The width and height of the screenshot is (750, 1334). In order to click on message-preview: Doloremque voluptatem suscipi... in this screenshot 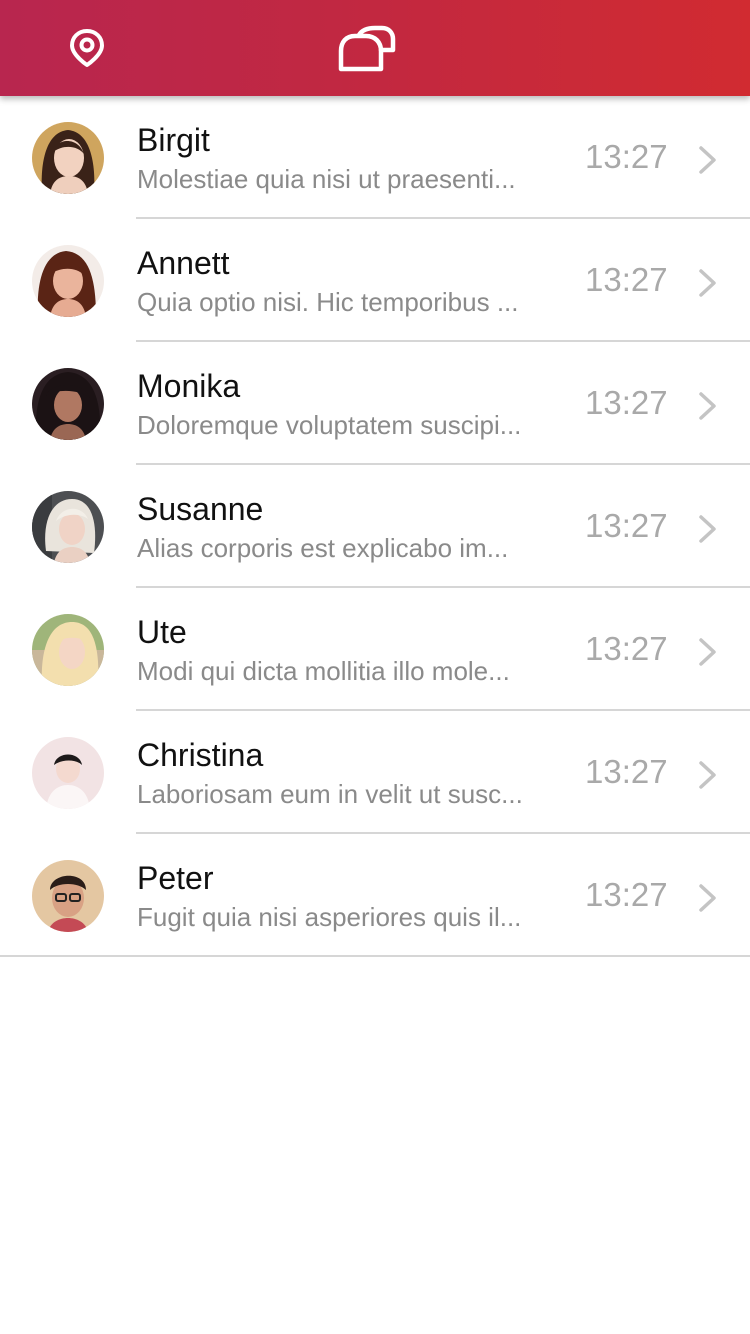, I will do `click(329, 425)`.